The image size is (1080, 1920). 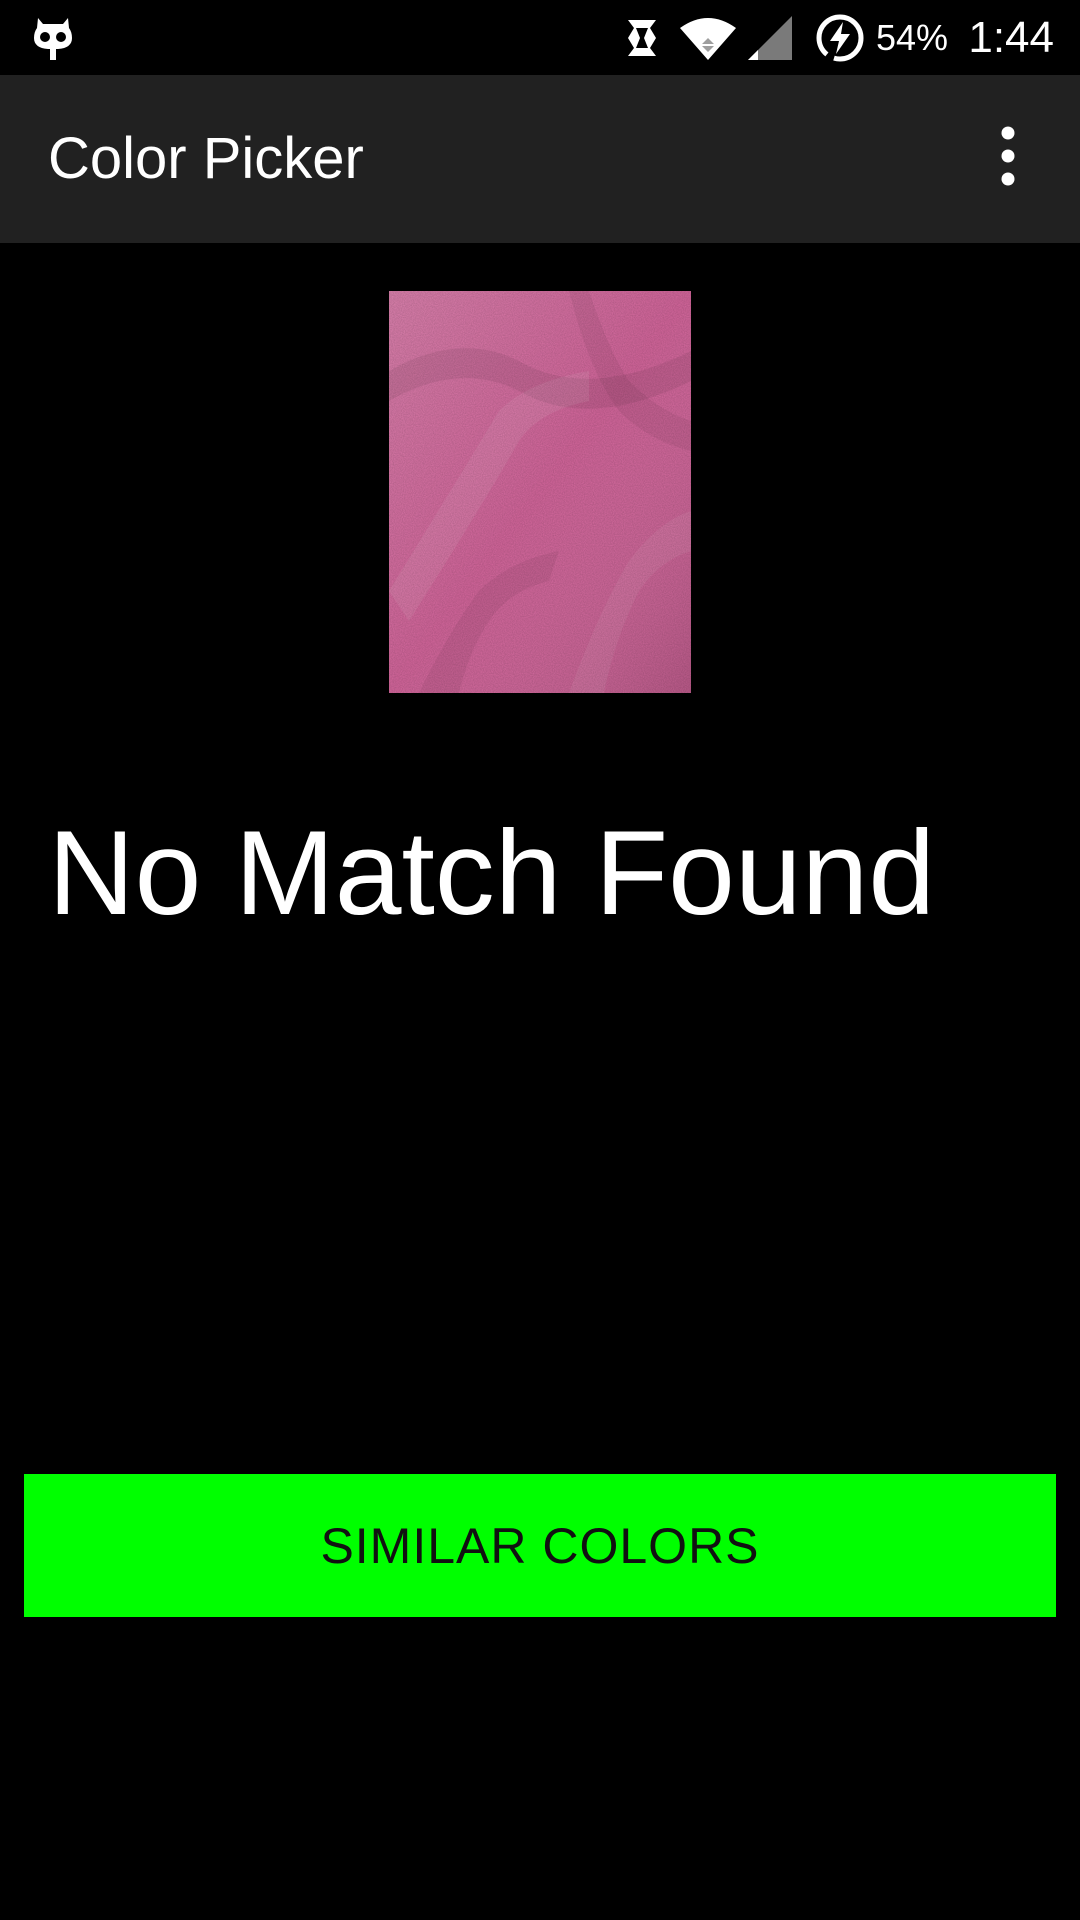 I want to click on cell-signal-icon, so click(x=770, y=38).